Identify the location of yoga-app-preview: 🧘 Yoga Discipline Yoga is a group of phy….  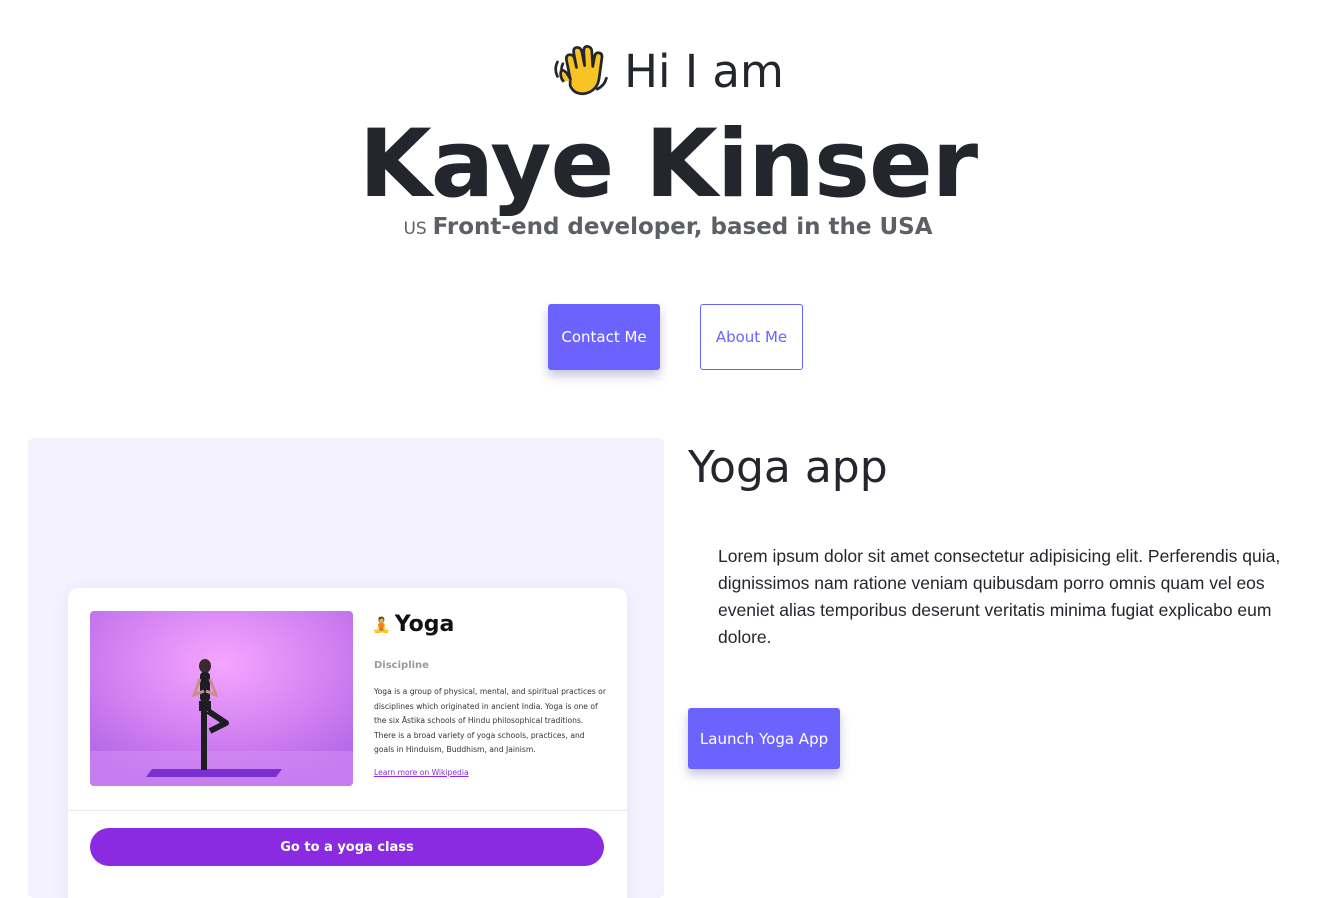
(347, 743).